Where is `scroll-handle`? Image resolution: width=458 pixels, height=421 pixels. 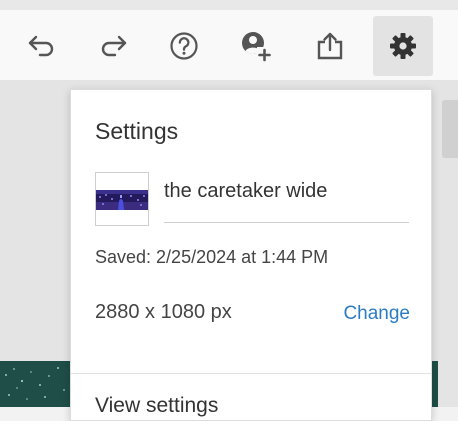
scroll-handle is located at coordinates (450, 129).